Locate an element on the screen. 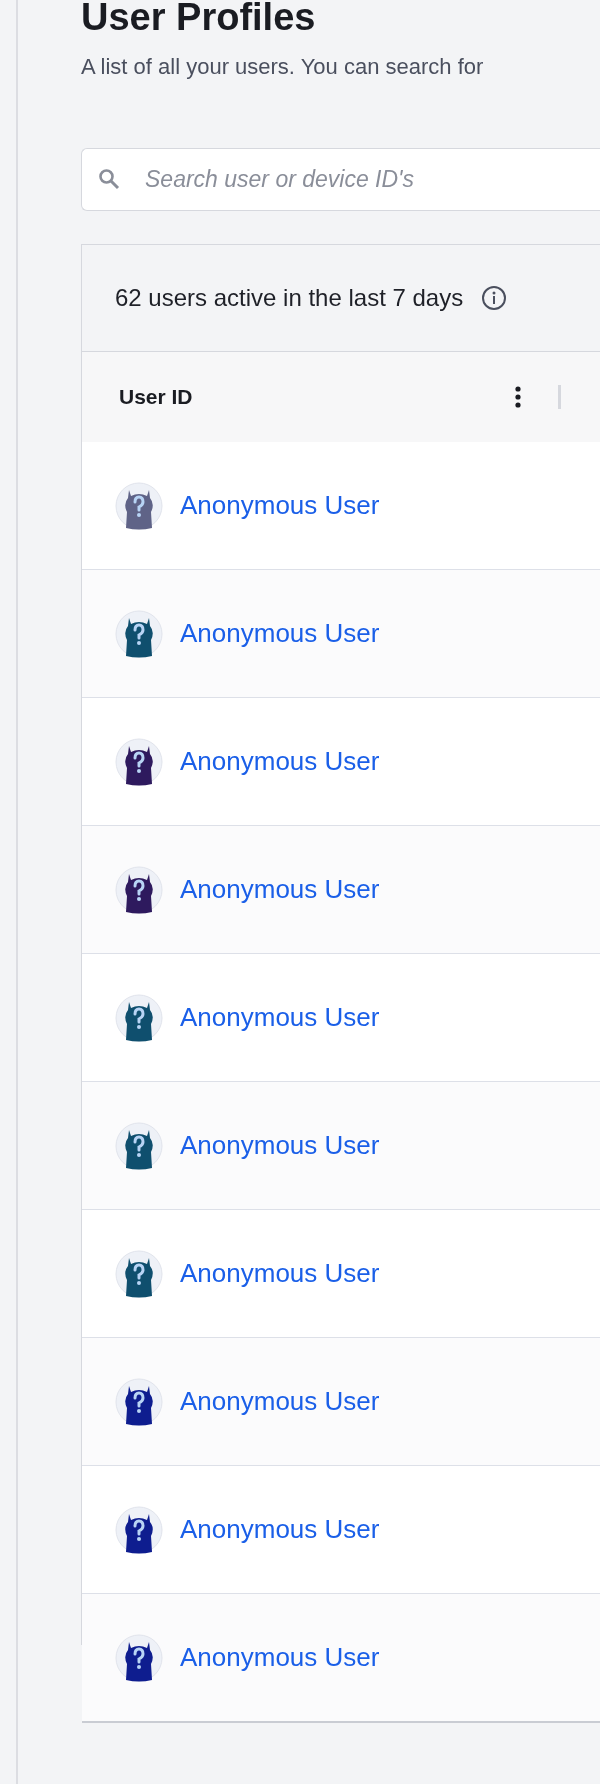  active-users-summary: 62 users active in the last 7 days is located at coordinates (289, 298).